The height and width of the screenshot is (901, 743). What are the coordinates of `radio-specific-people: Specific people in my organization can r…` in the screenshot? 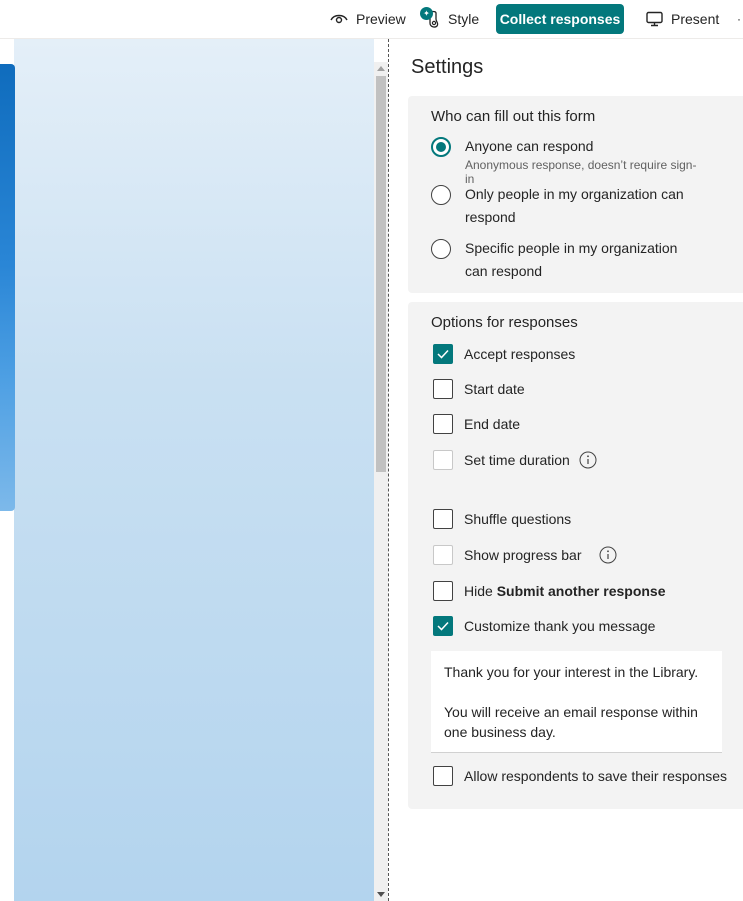 It's located at (566, 261).